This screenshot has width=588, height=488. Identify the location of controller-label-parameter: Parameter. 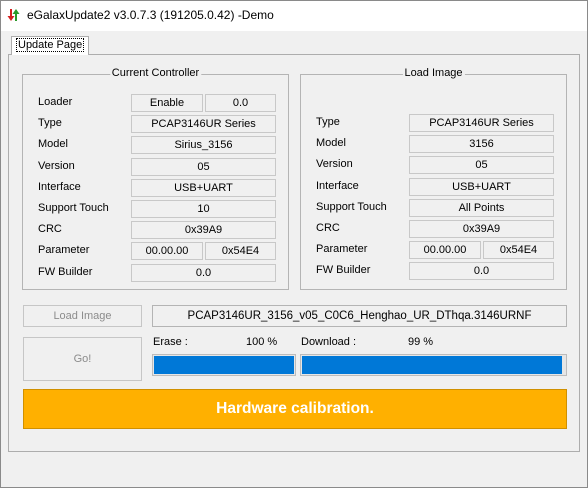
(64, 250).